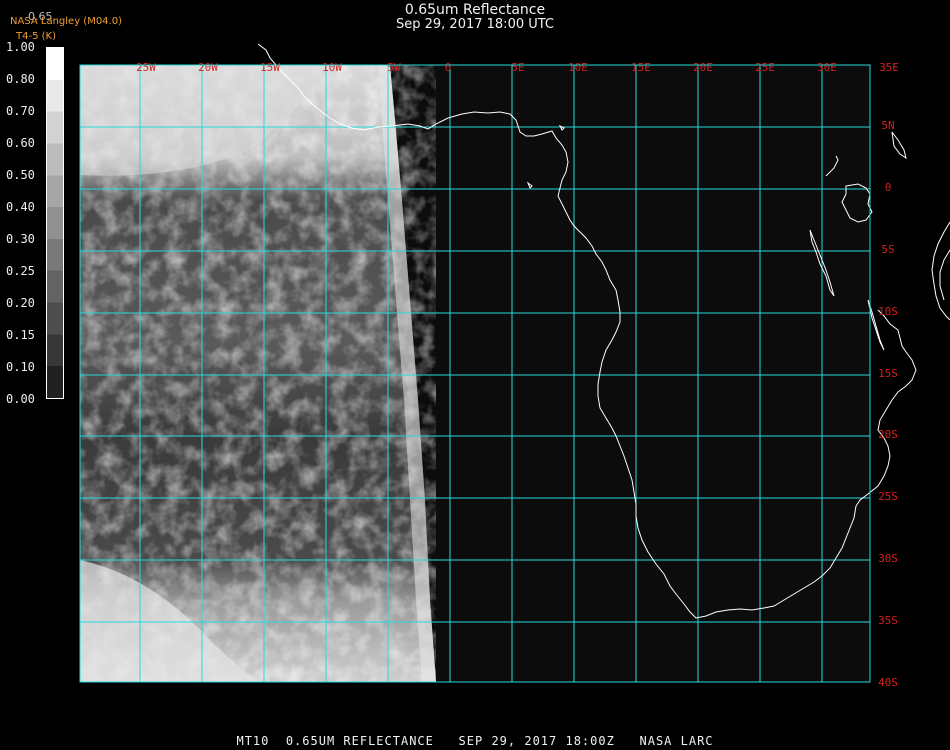 This screenshot has height=750, width=950. What do you see at coordinates (888, 404) in the screenshot?
I see `latitude-labels: 5N 0 5S 10S 15S 20S 25S 30S 35S 40S` at bounding box center [888, 404].